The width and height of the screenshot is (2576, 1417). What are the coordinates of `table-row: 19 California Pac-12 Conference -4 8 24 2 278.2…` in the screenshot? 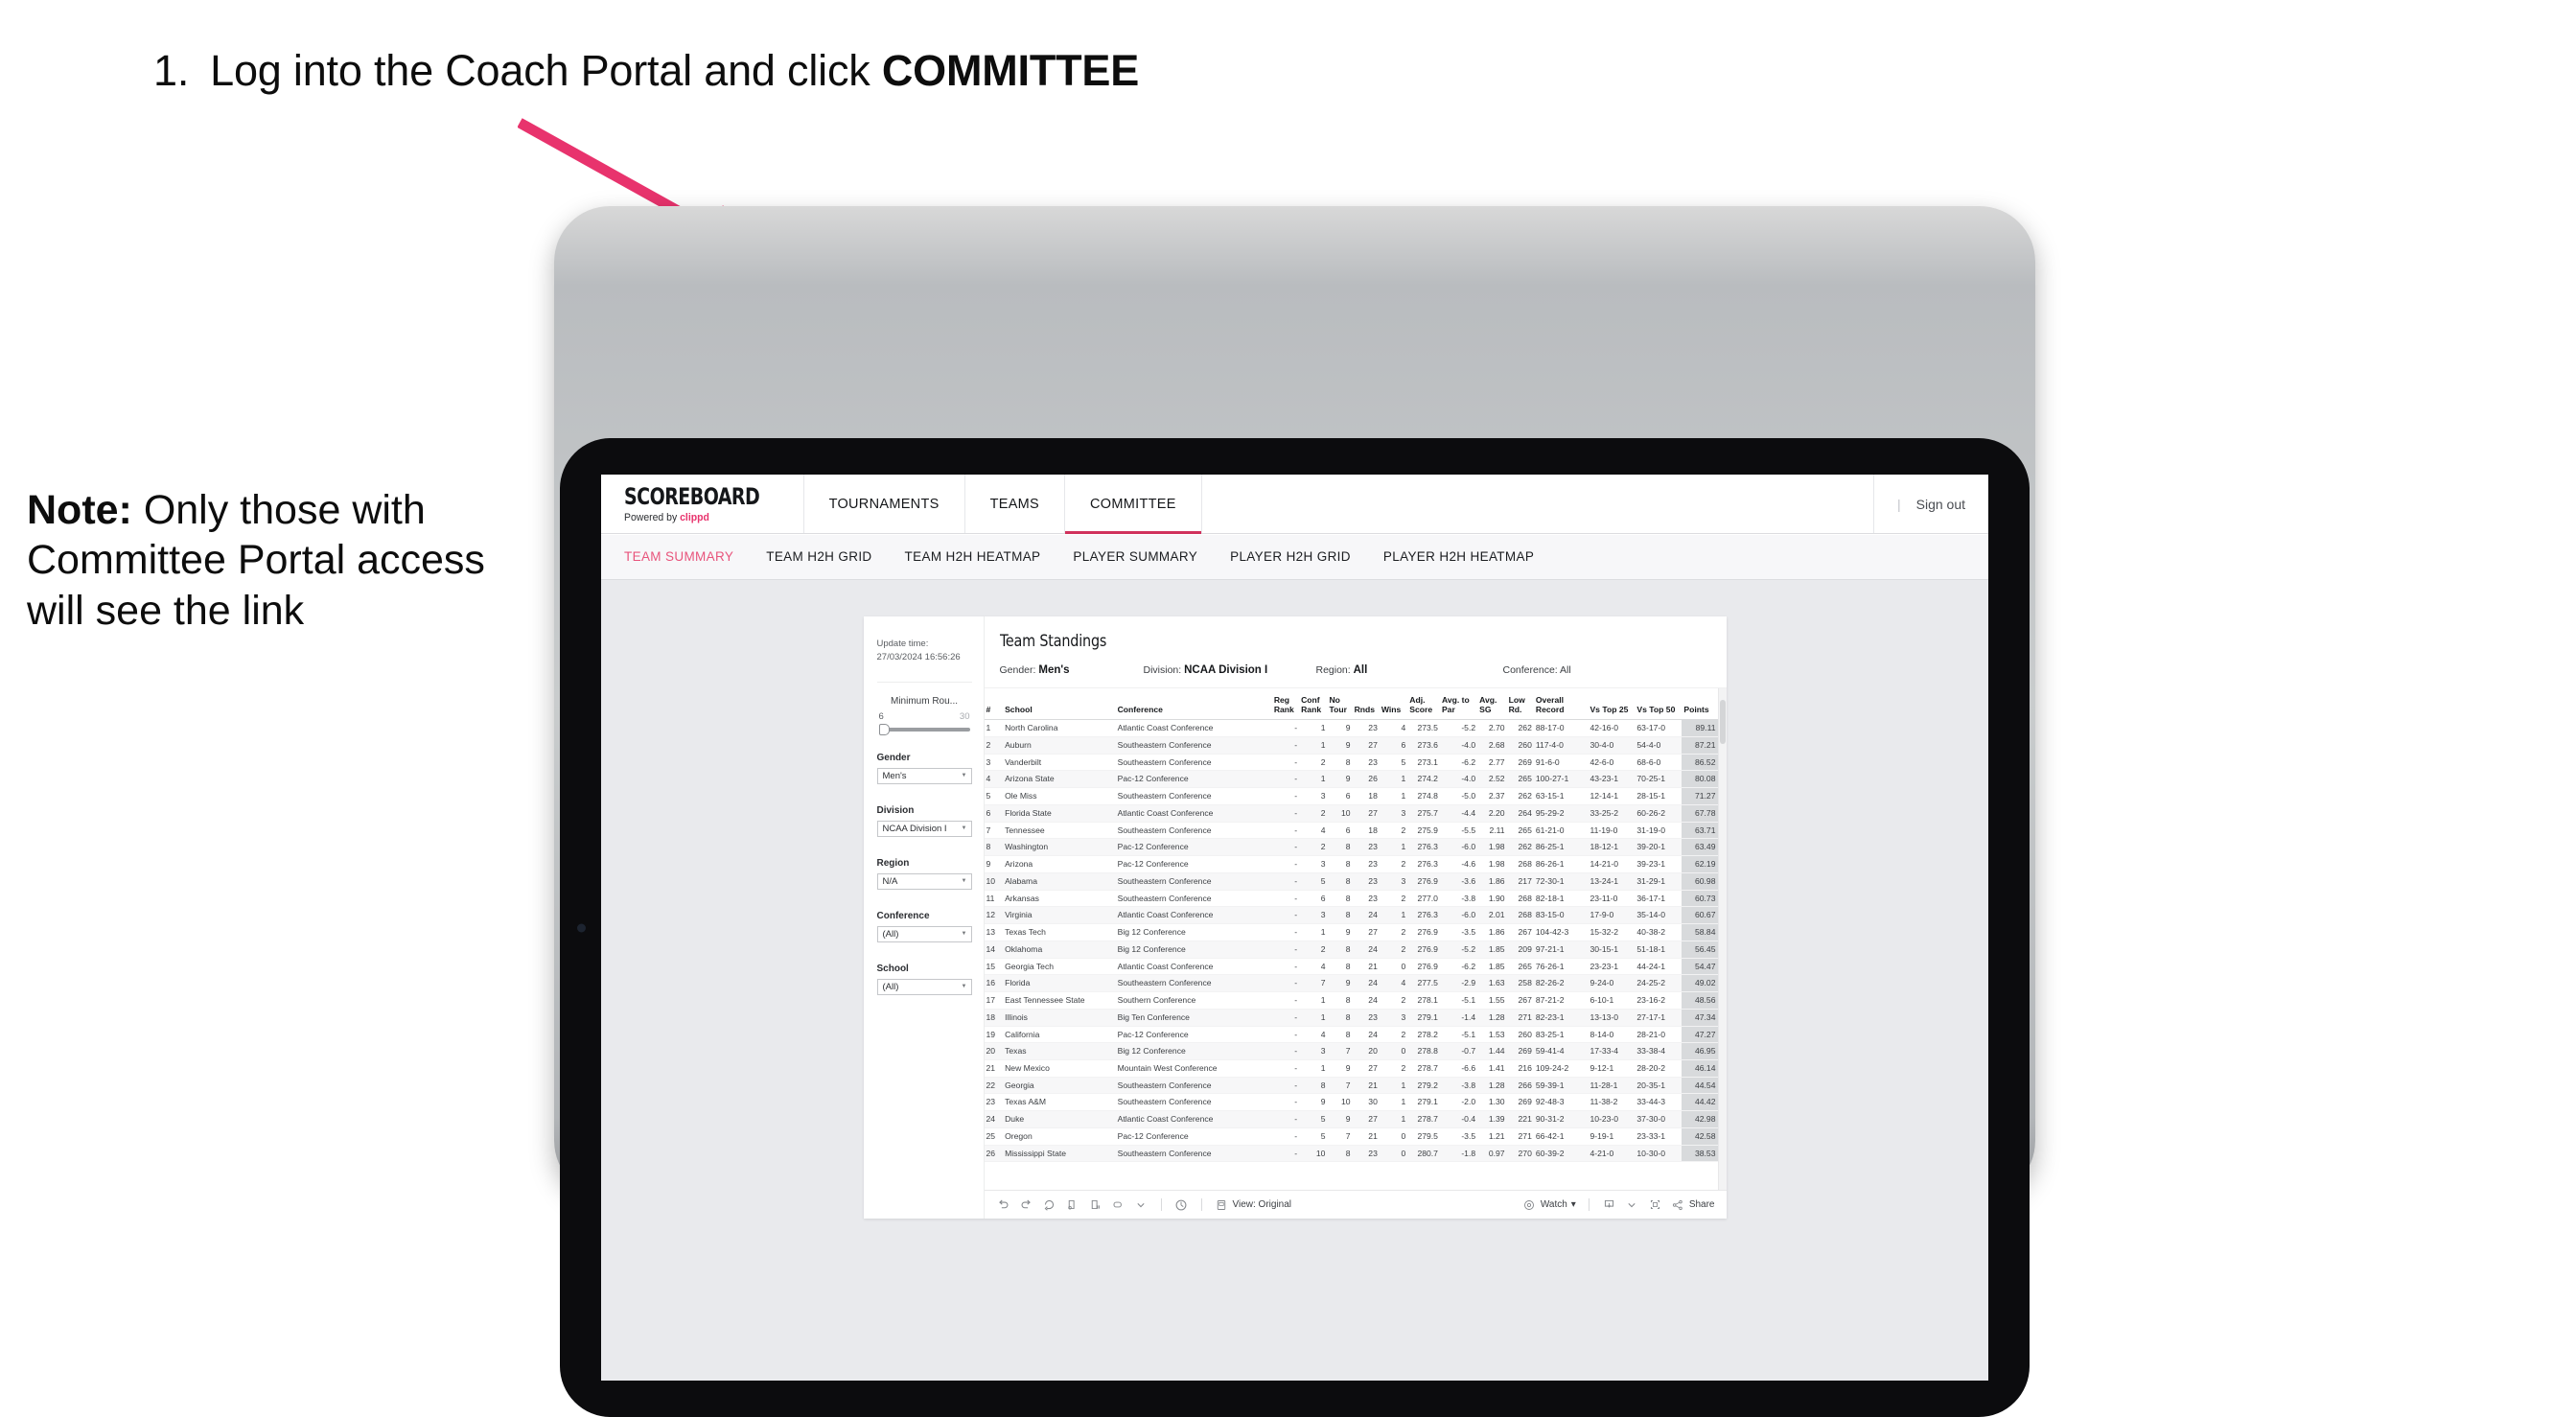 It's located at (1351, 1035).